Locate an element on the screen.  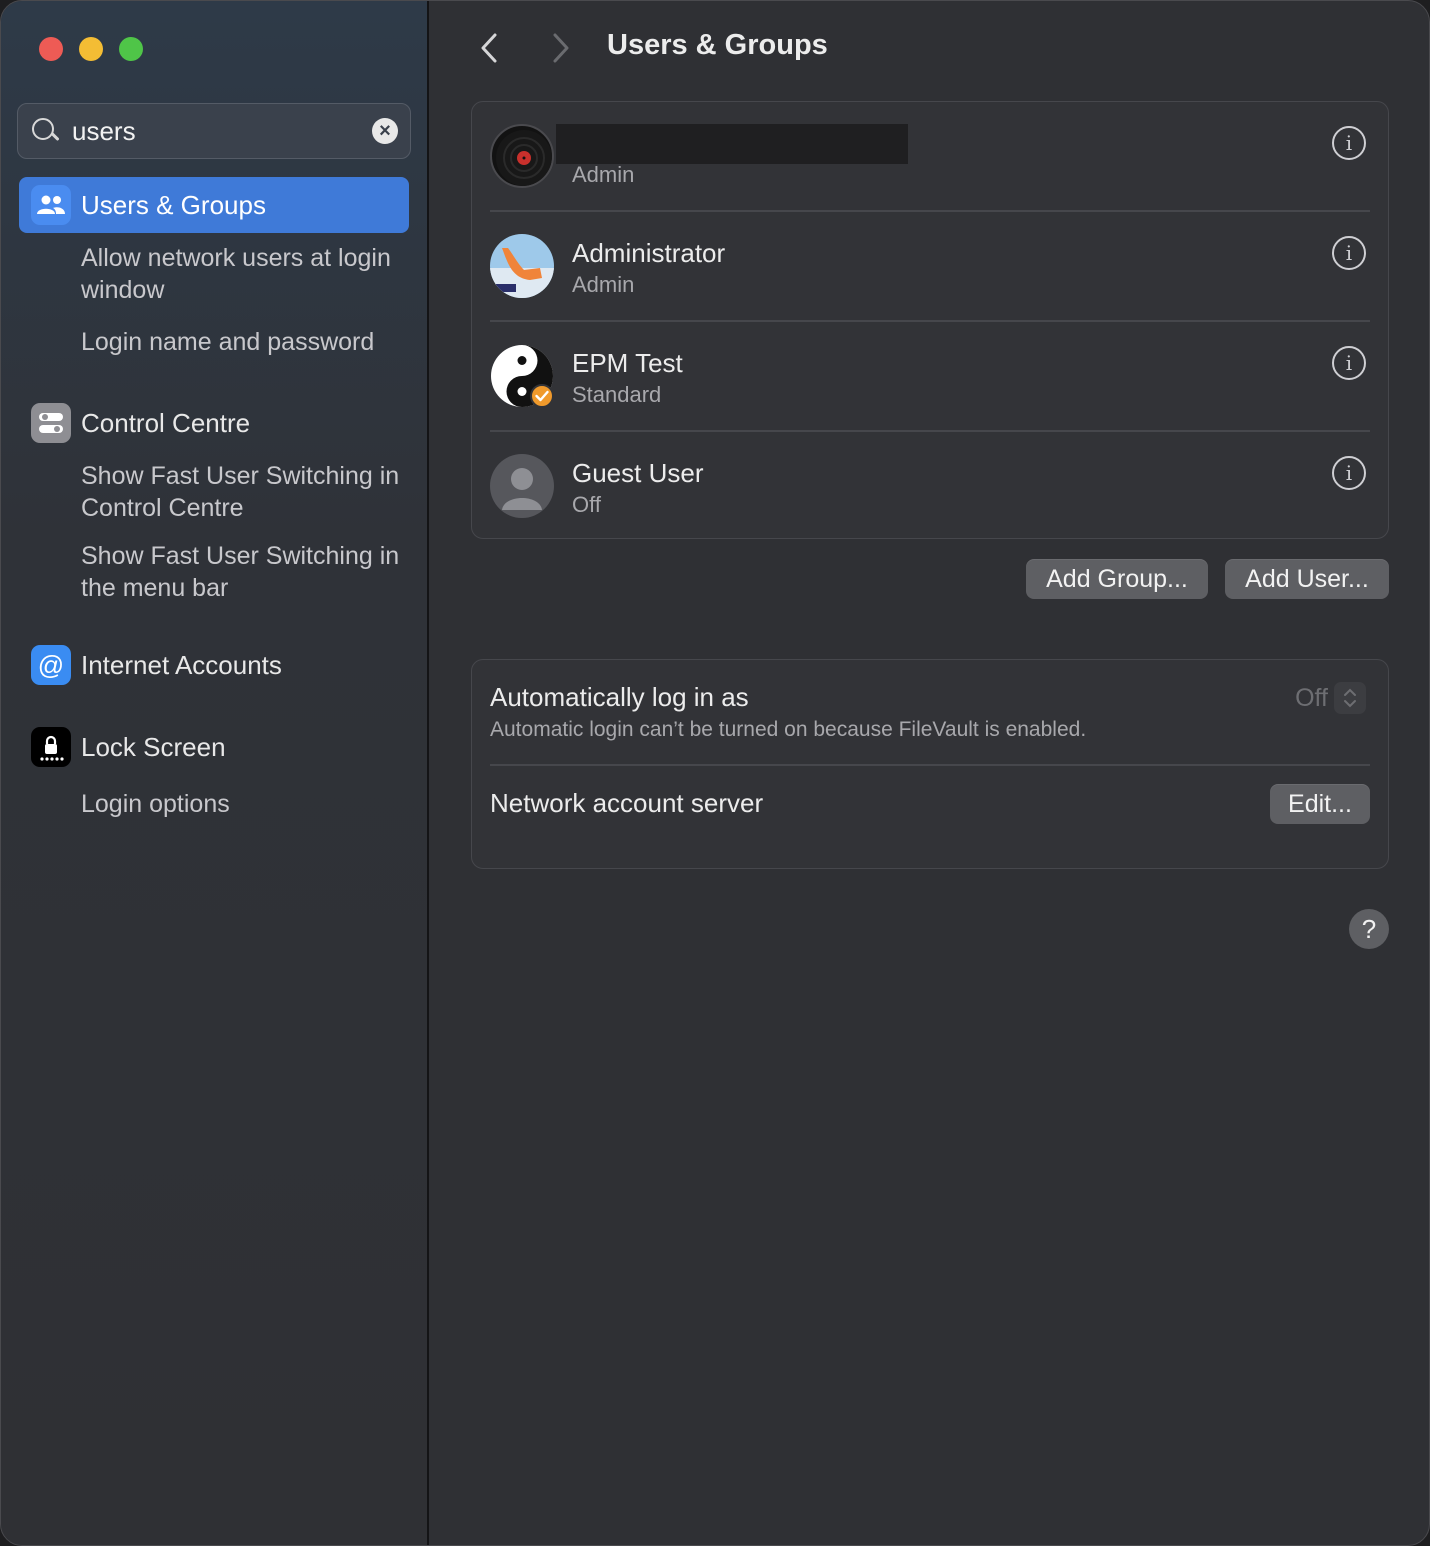
sidebar-item-users-groups: Users & Groups is located at coordinates (214, 205).